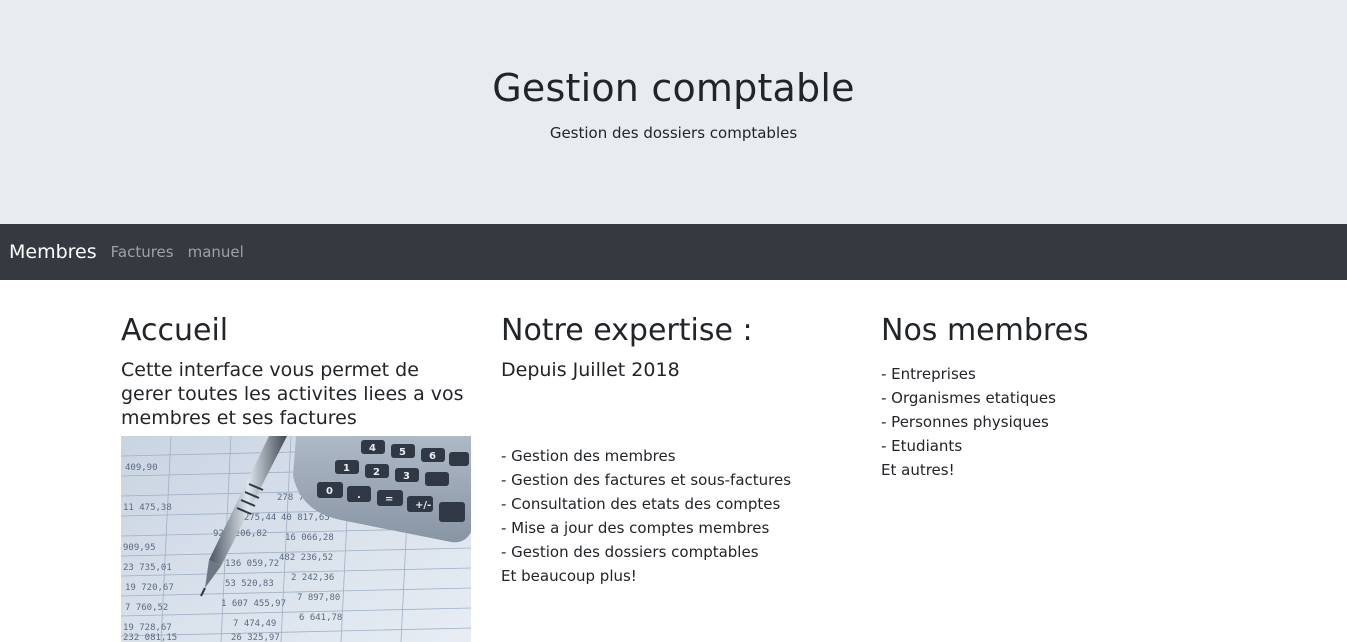 This screenshot has height=642, width=1347. What do you see at coordinates (329, 491) in the screenshot?
I see `svg-text: 0` at bounding box center [329, 491].